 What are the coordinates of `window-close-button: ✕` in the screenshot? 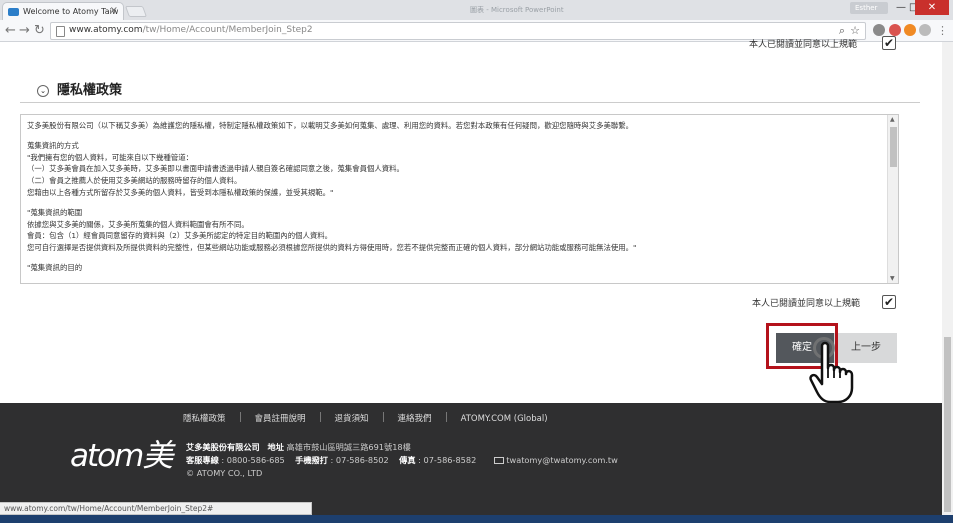 It's located at (932, 7).